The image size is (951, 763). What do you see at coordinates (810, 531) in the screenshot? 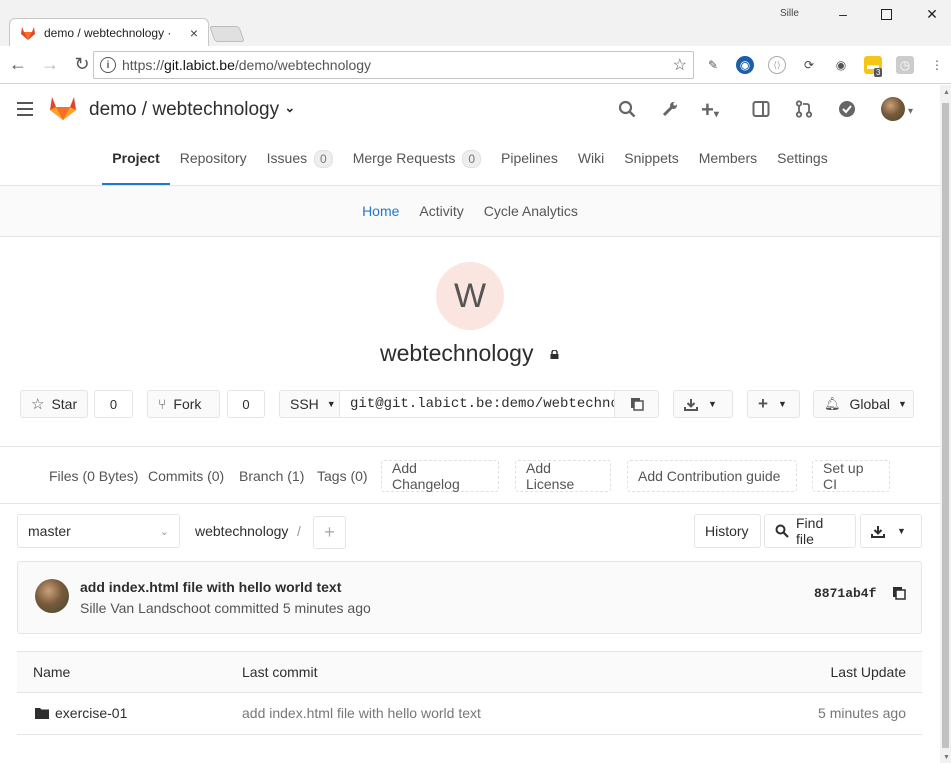
I see `find-file-button: Find file` at bounding box center [810, 531].